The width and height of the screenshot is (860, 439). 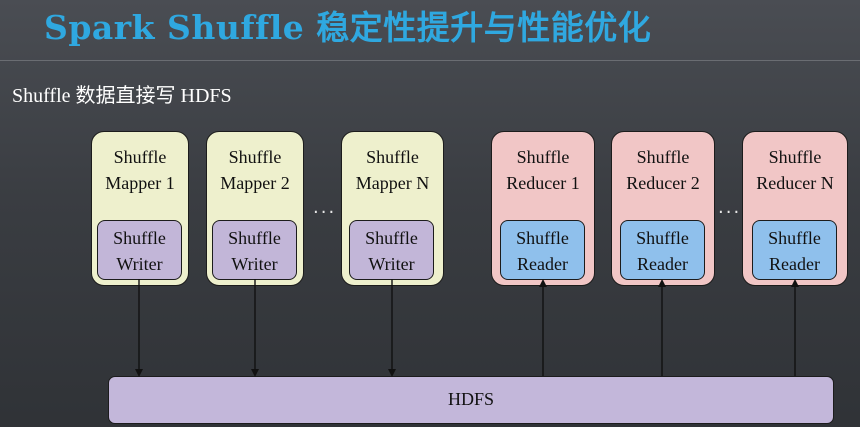 I want to click on slide-title: Spark Shuffle 稳定性提升与性能优化, so click(x=348, y=27).